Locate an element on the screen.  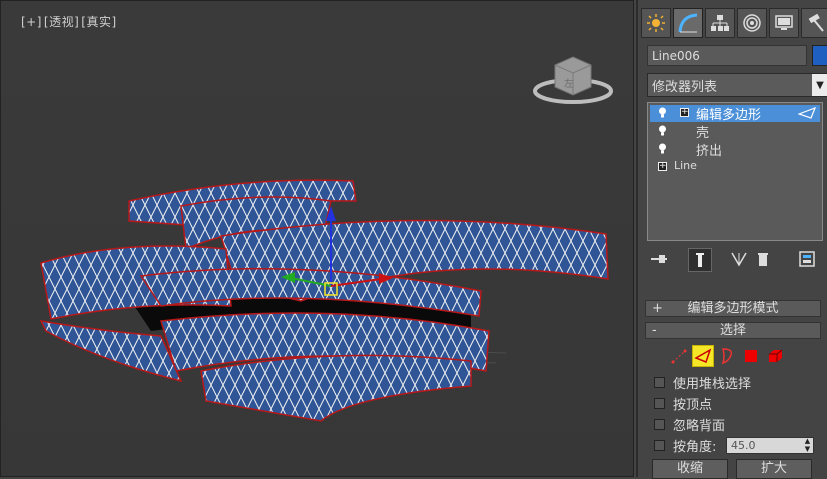
vertex-level-button is located at coordinates (679, 356).